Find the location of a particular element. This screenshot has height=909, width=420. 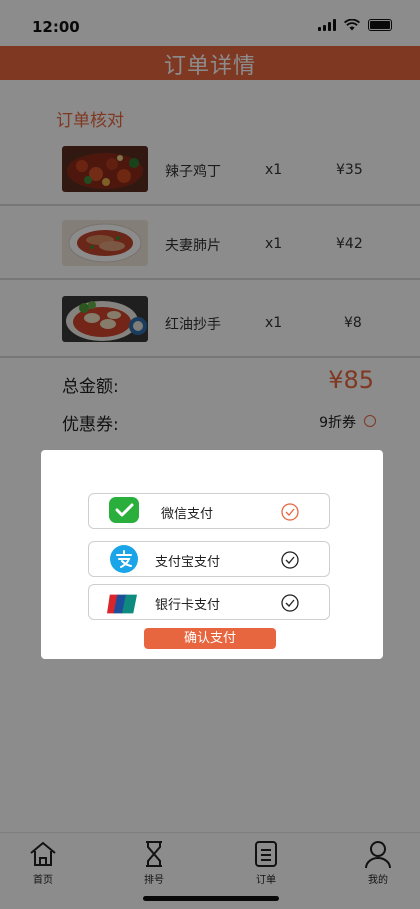

selected-check-icon is located at coordinates (290, 512).